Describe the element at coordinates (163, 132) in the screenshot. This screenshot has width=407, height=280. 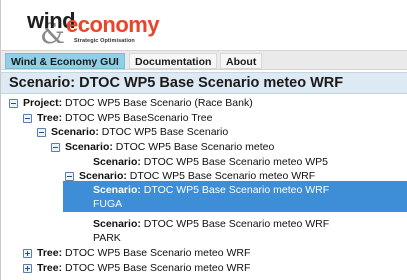
I see `tree-node-label: DTOC WP5 Base Scenario` at that location.